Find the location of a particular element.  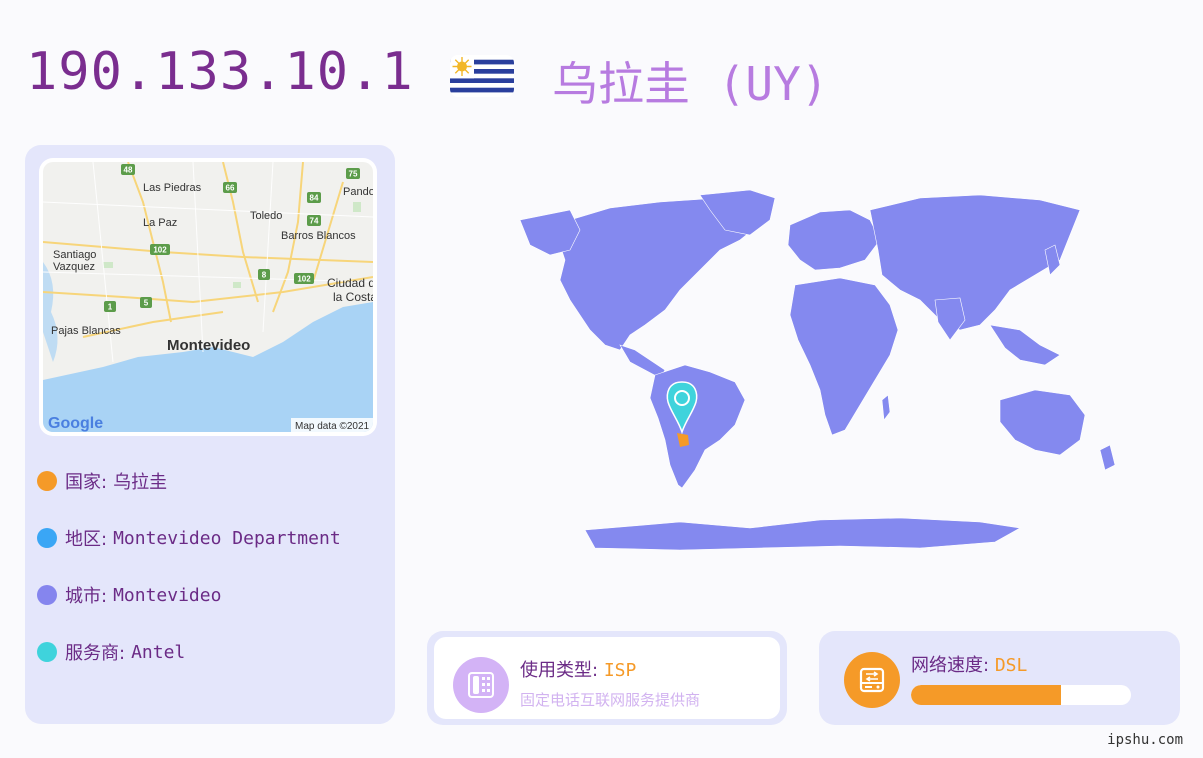

map-label-pajas-blancas: Pajas Blancas is located at coordinates (86, 331).